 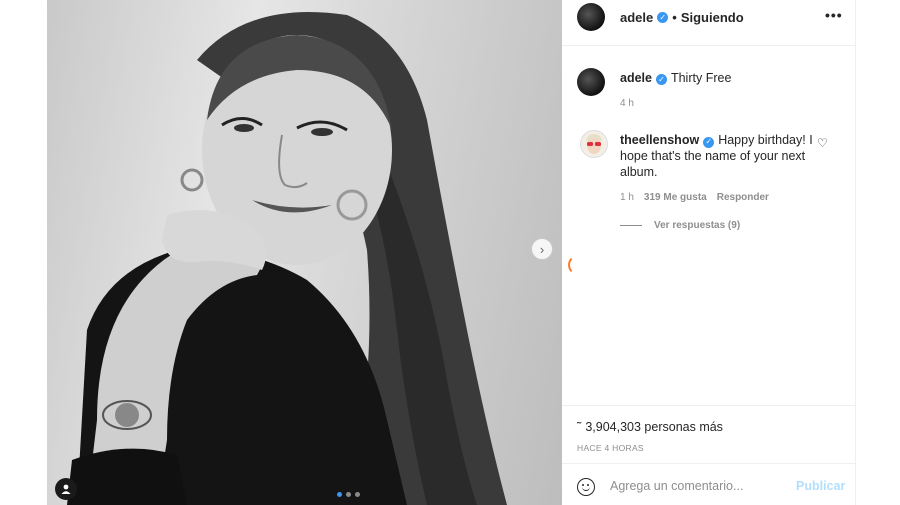 I want to click on panel-divider, so click(x=708, y=405).